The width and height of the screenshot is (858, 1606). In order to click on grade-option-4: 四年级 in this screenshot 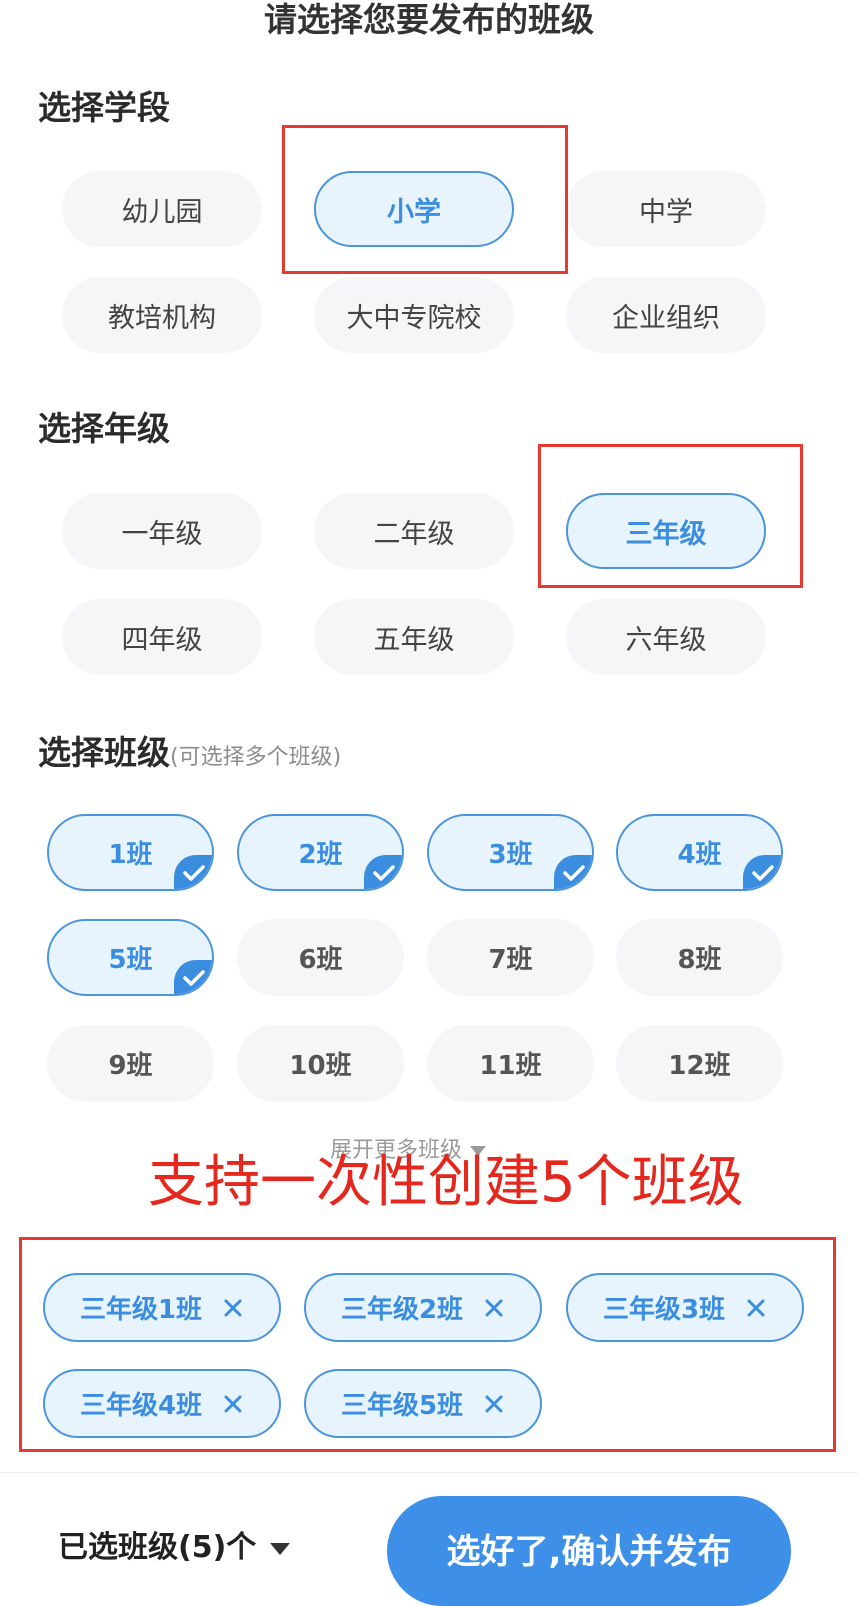, I will do `click(162, 637)`.